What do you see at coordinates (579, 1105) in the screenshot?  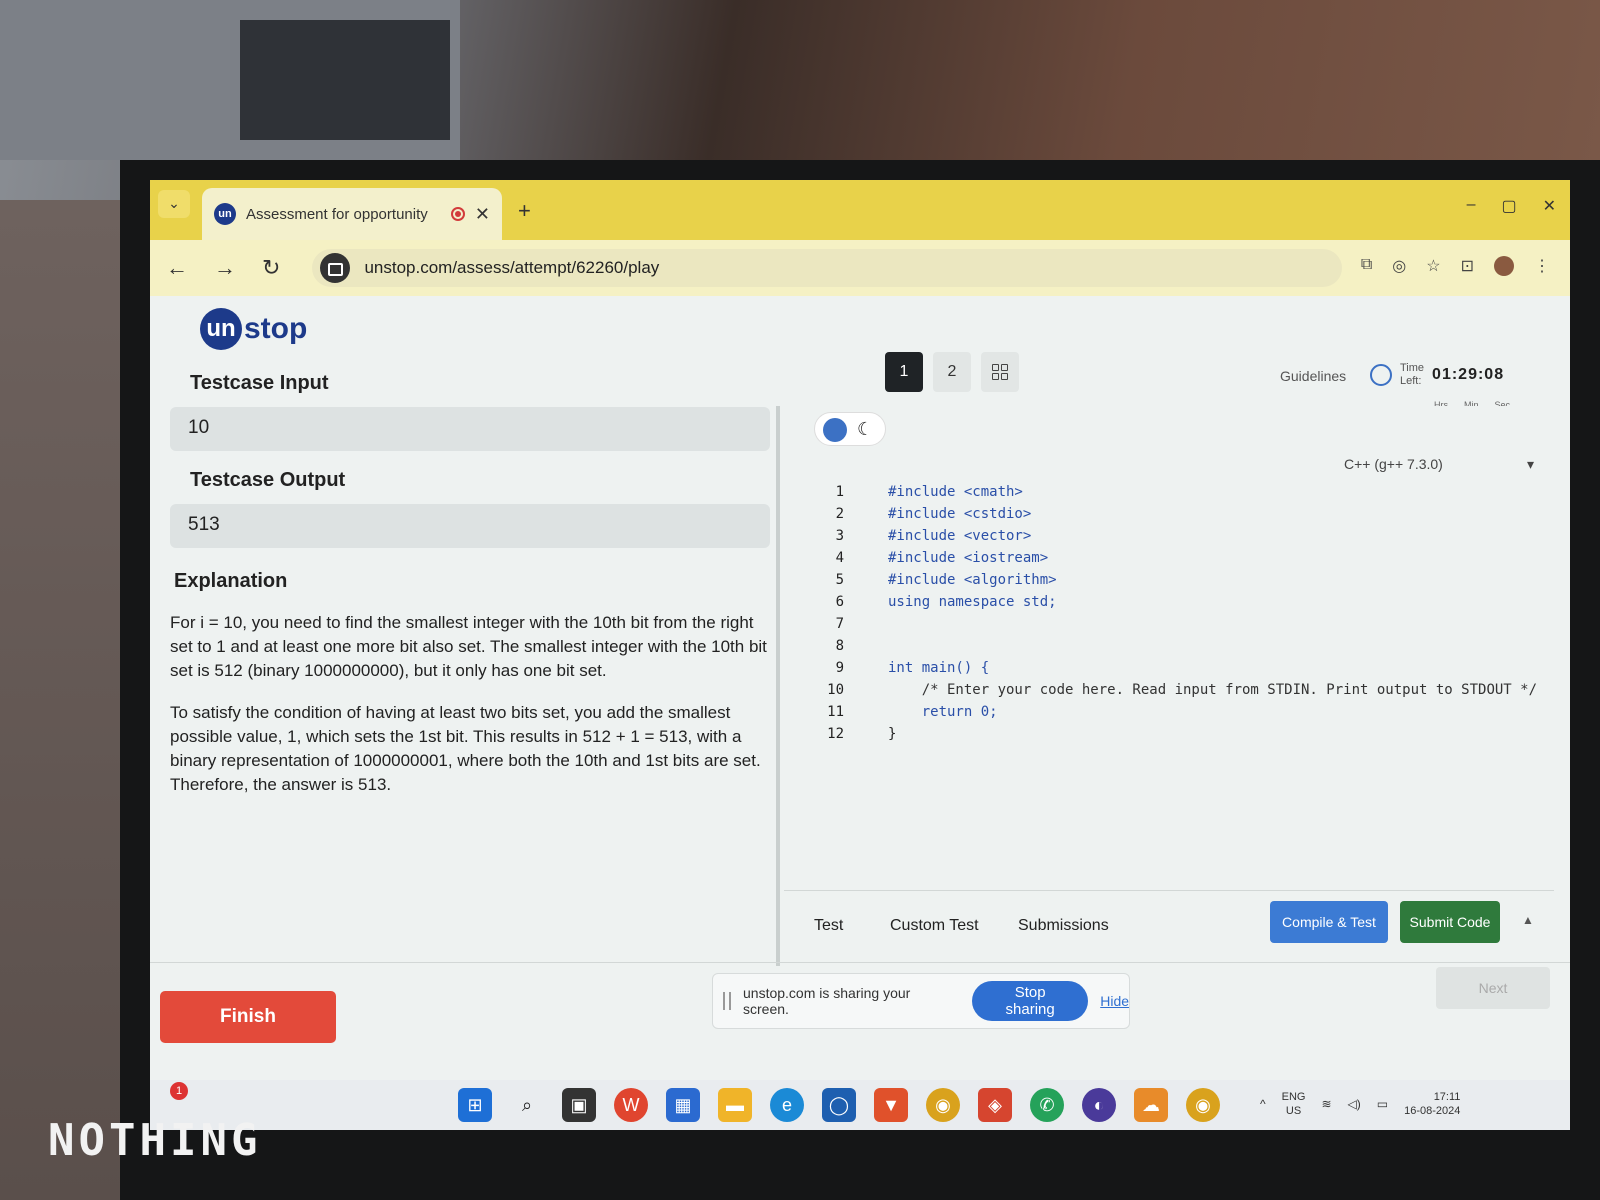 I see `task-view-icon: ▣` at bounding box center [579, 1105].